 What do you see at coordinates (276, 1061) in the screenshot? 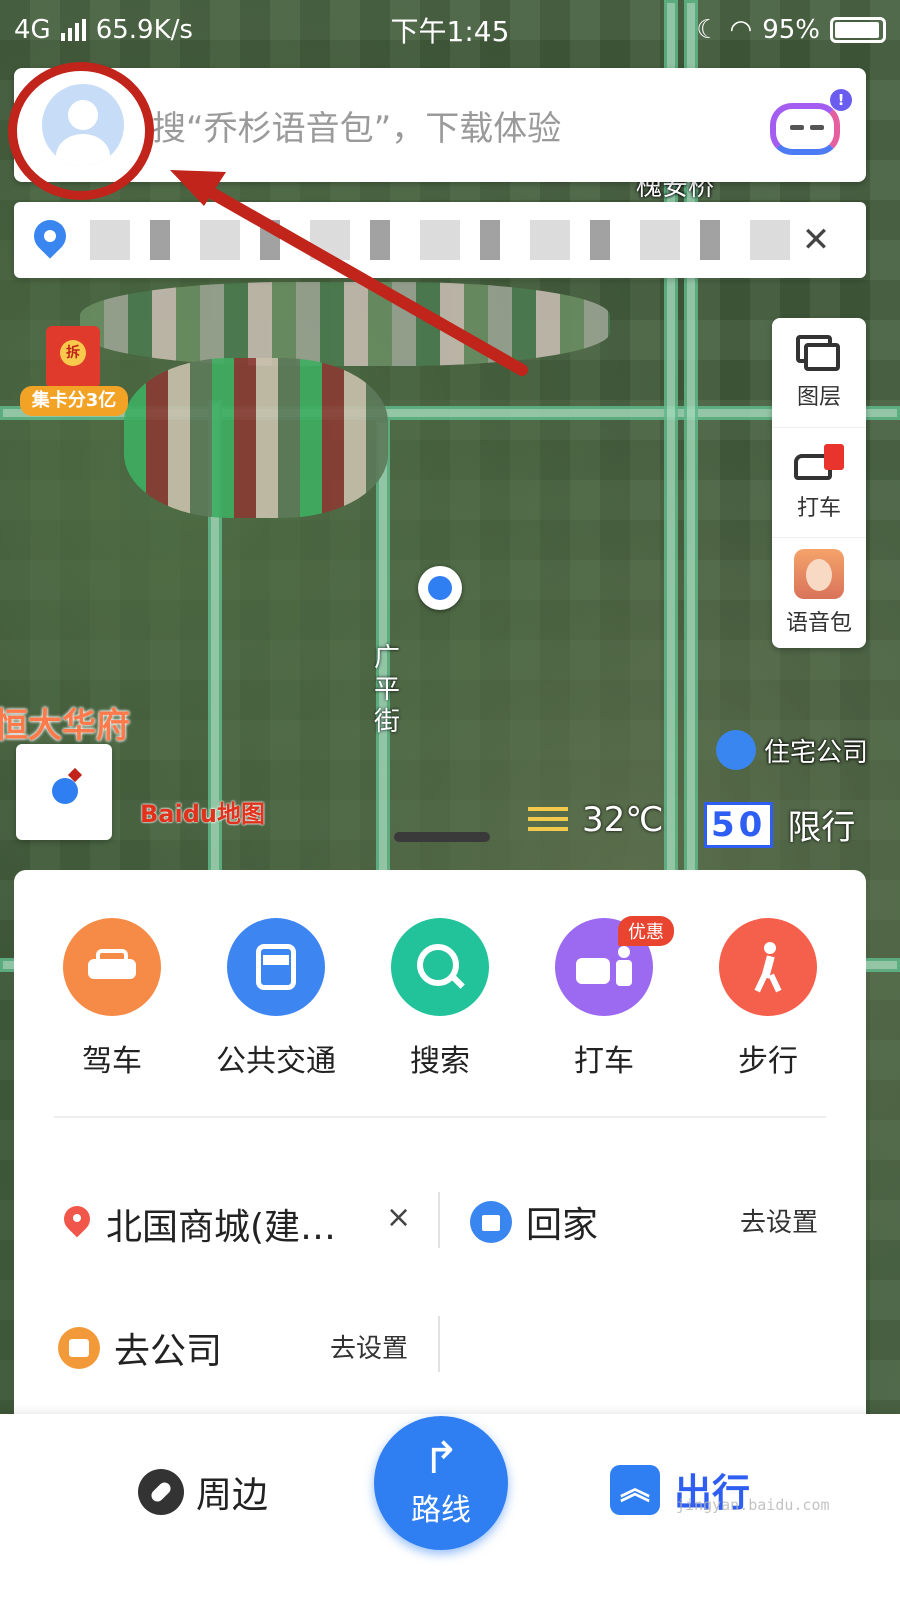
I see `mode-transit-label: 公共交通` at bounding box center [276, 1061].